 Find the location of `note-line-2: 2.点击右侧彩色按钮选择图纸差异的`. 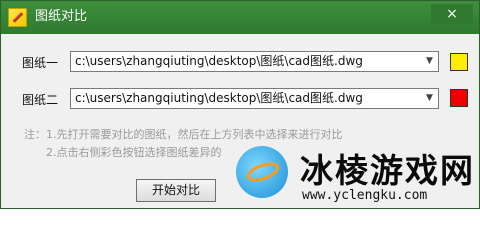

note-line-2: 2.点击右侧彩色按钮选择图纸差异的 is located at coordinates (134, 152).